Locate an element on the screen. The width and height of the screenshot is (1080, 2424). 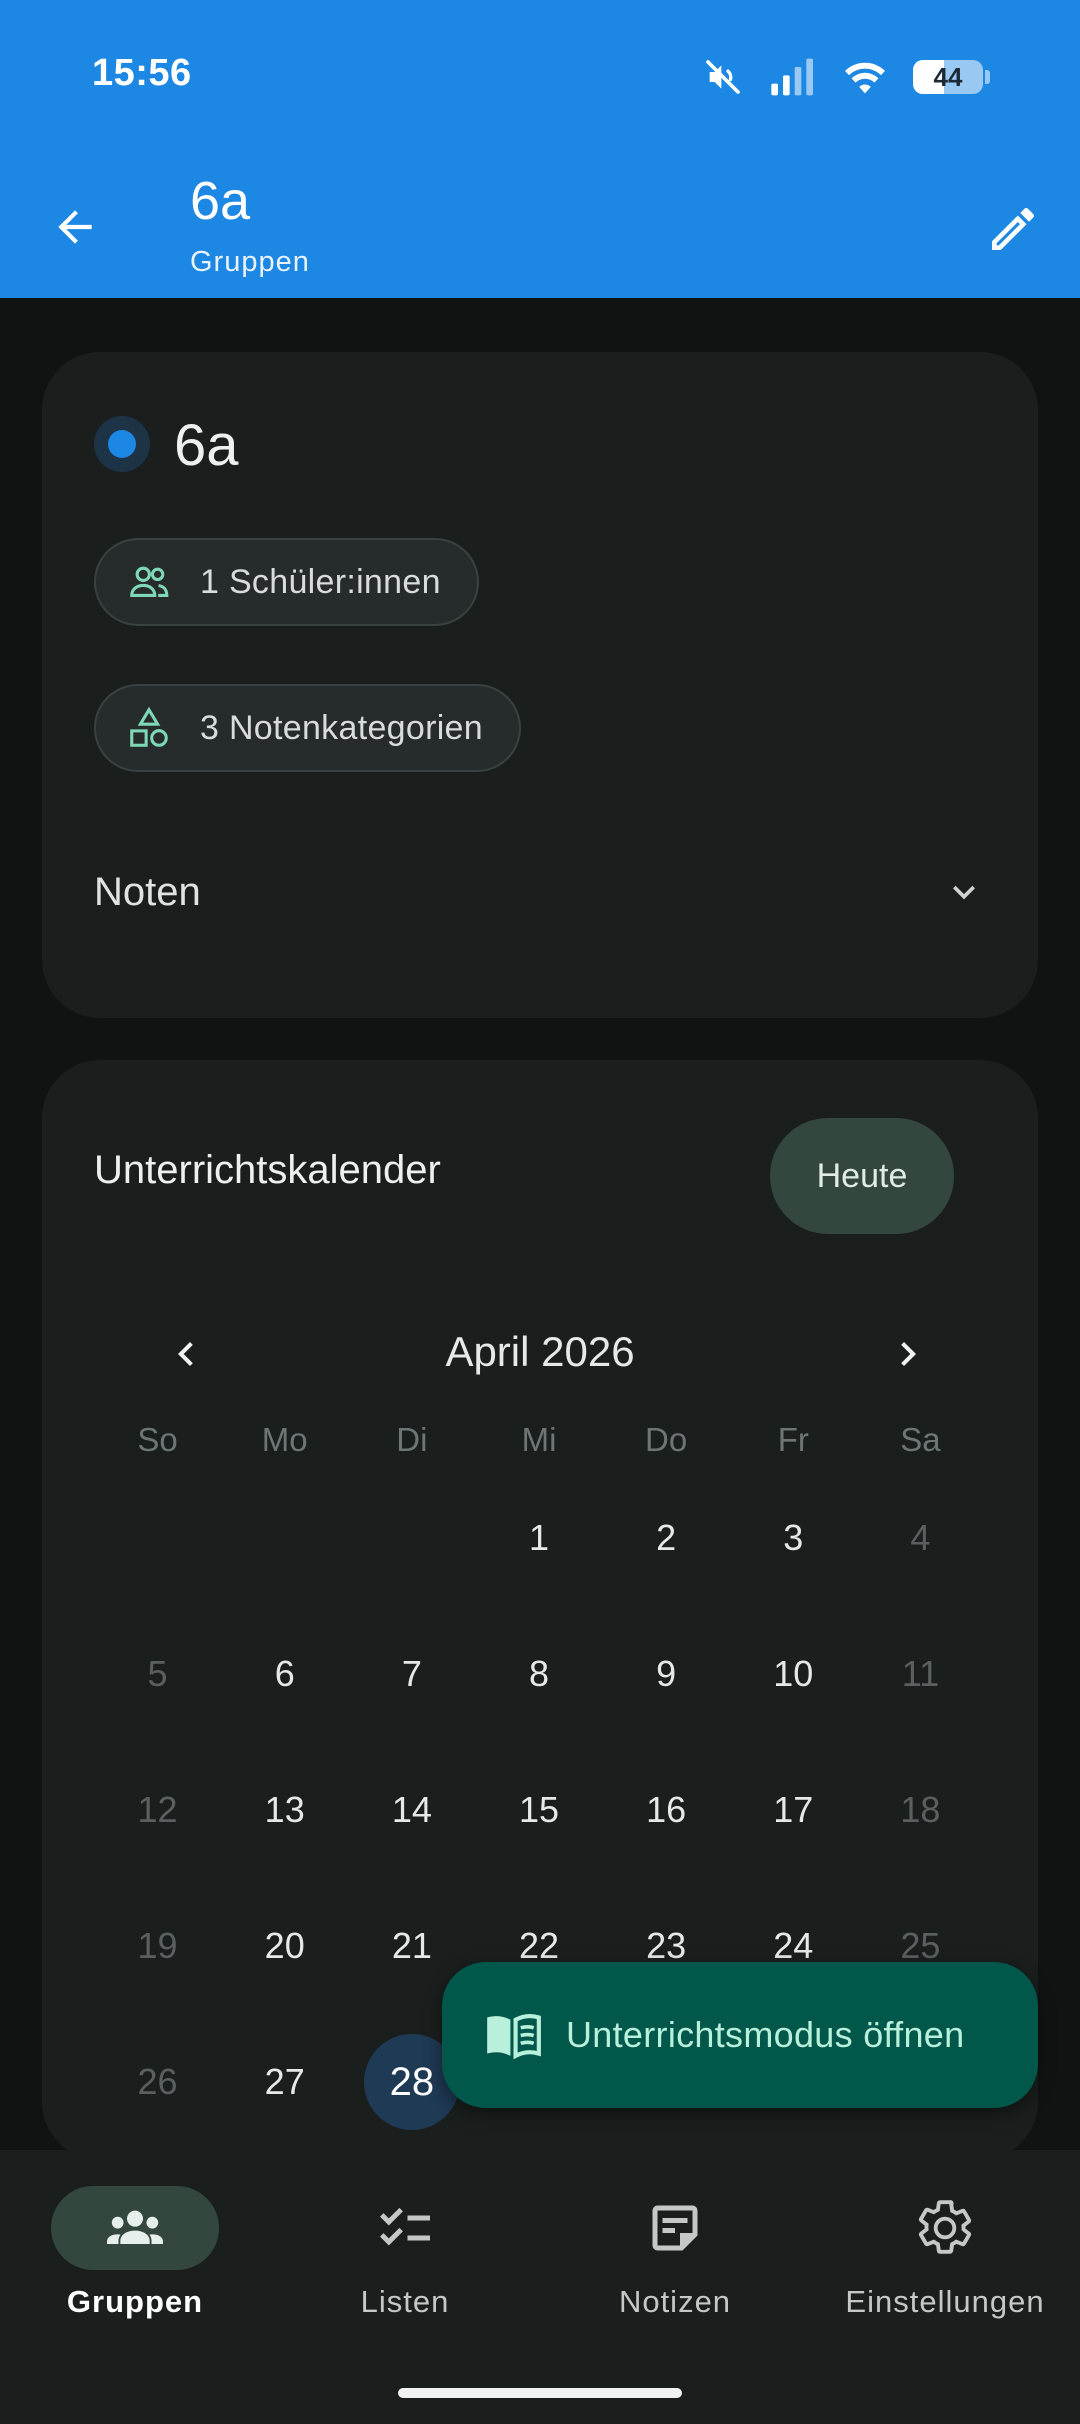
arrow-back-icon is located at coordinates (75, 227).